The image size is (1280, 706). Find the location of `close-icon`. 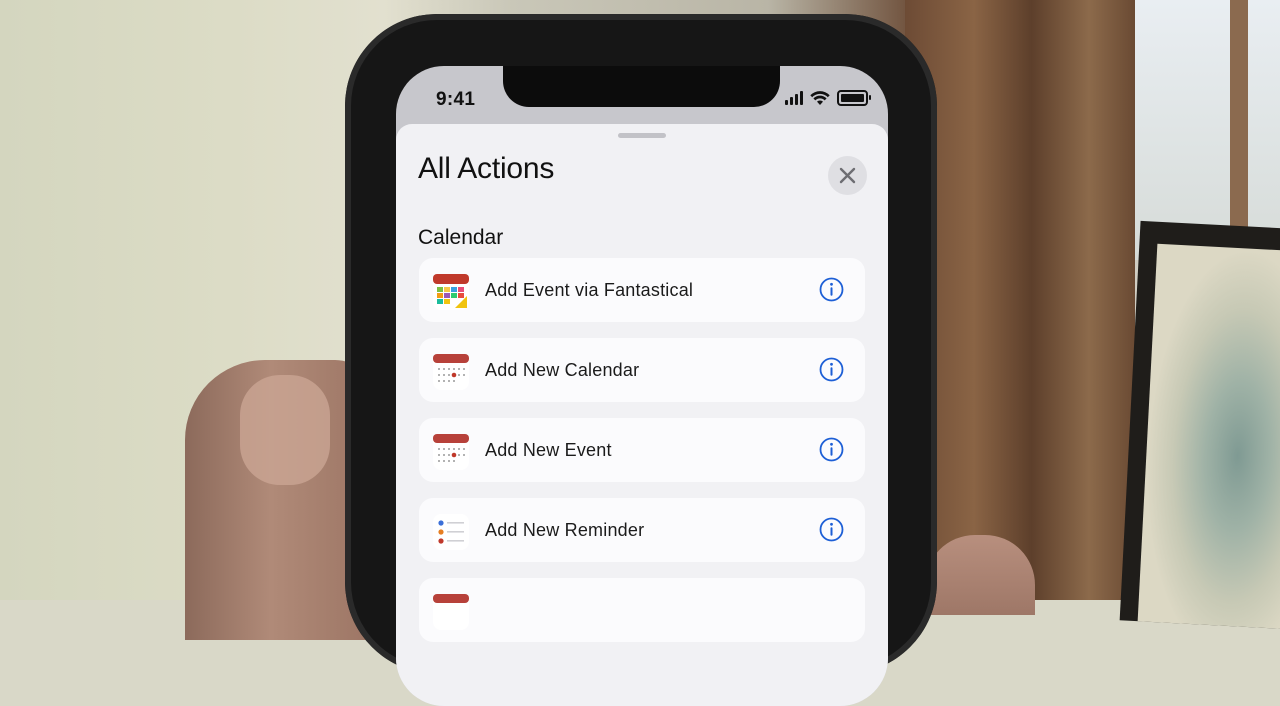

close-icon is located at coordinates (847, 175).